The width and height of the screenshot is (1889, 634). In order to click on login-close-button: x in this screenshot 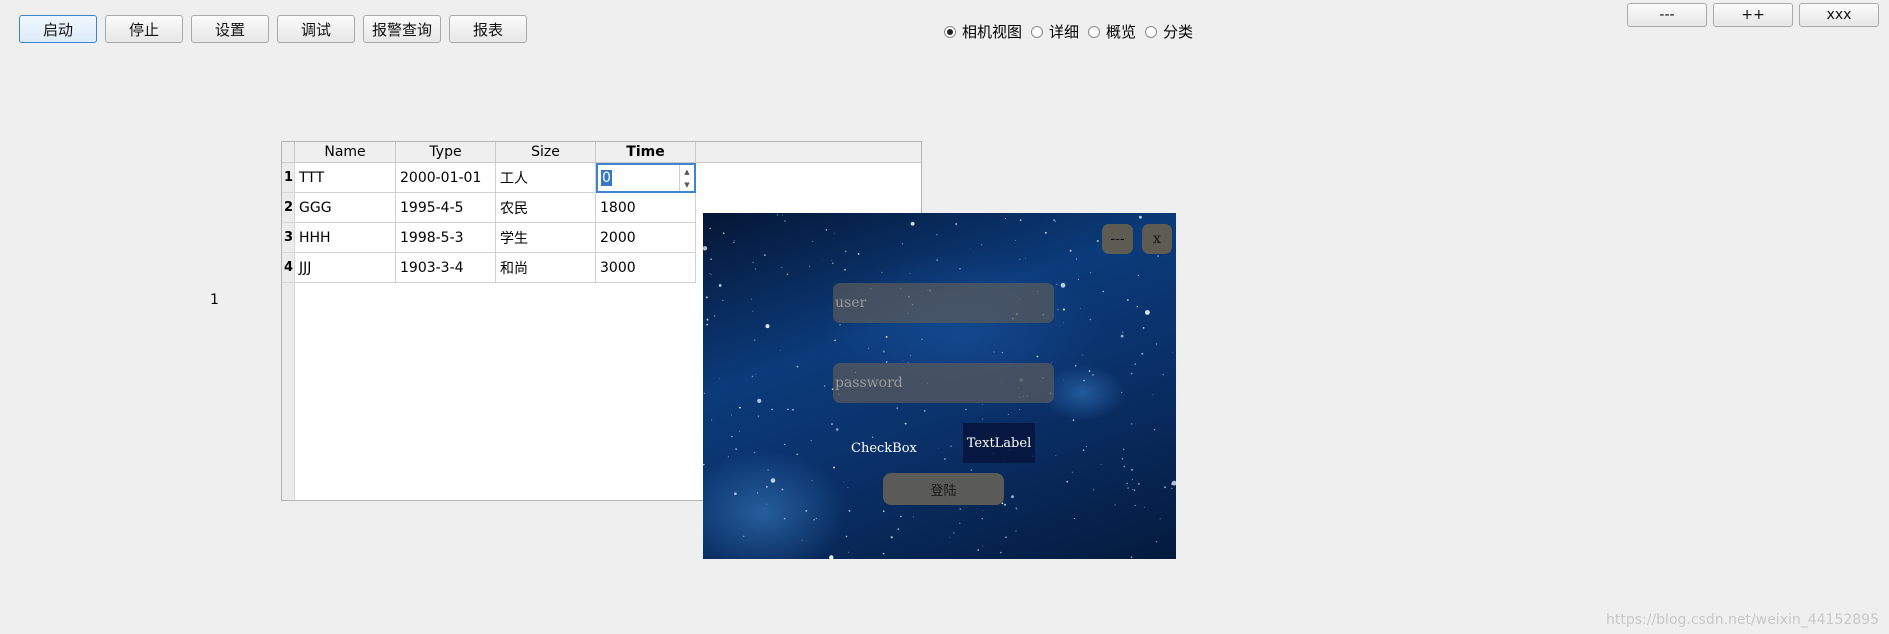, I will do `click(1157, 239)`.